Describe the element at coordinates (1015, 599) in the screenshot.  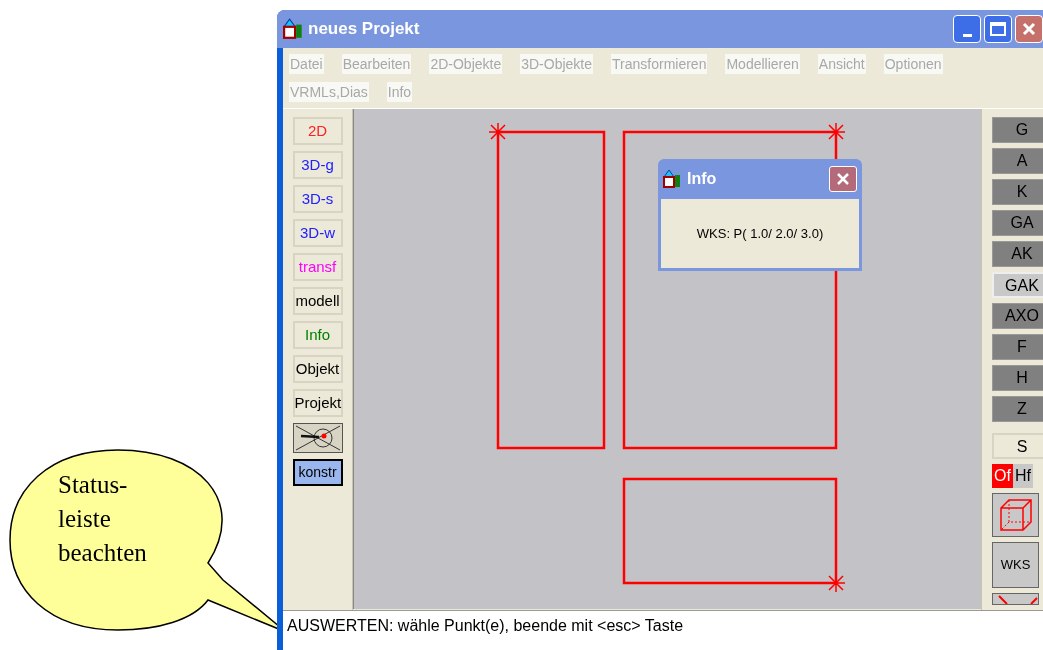
I see `tool-button` at that location.